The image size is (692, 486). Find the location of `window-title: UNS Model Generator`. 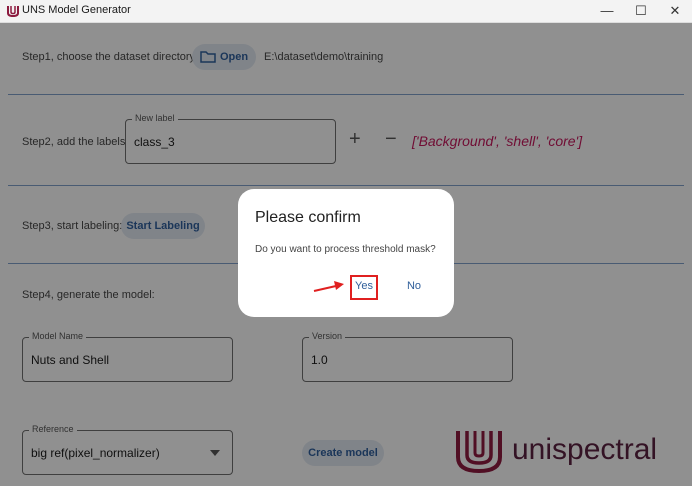

window-title: UNS Model Generator is located at coordinates (76, 10).